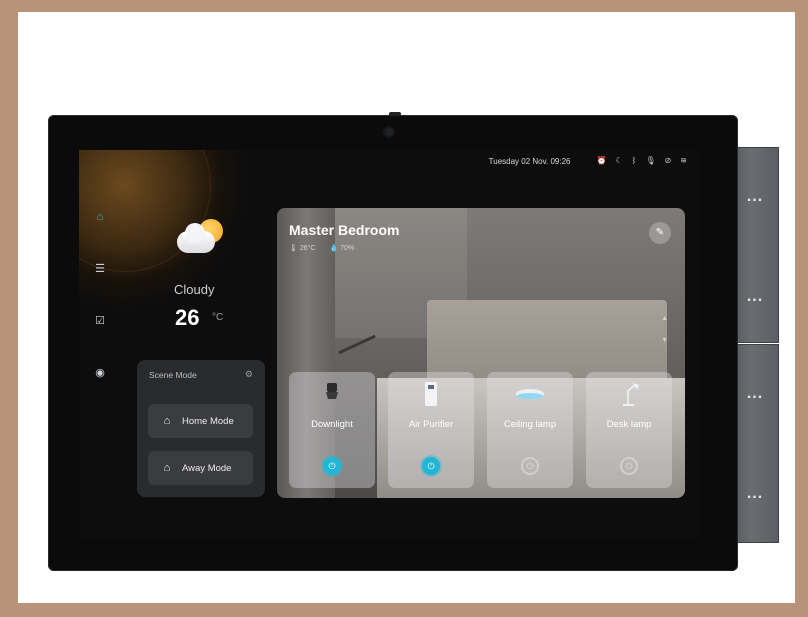 This screenshot has width=808, height=617. What do you see at coordinates (629, 424) in the screenshot?
I see `device-label: Desk lamp` at bounding box center [629, 424].